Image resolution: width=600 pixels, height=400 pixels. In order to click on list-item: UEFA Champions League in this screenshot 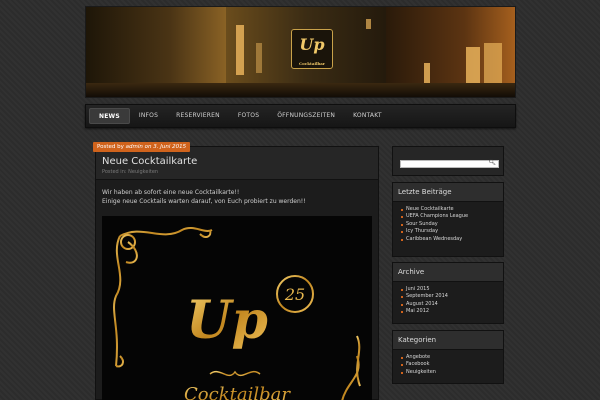, I will do `click(452, 216)`.